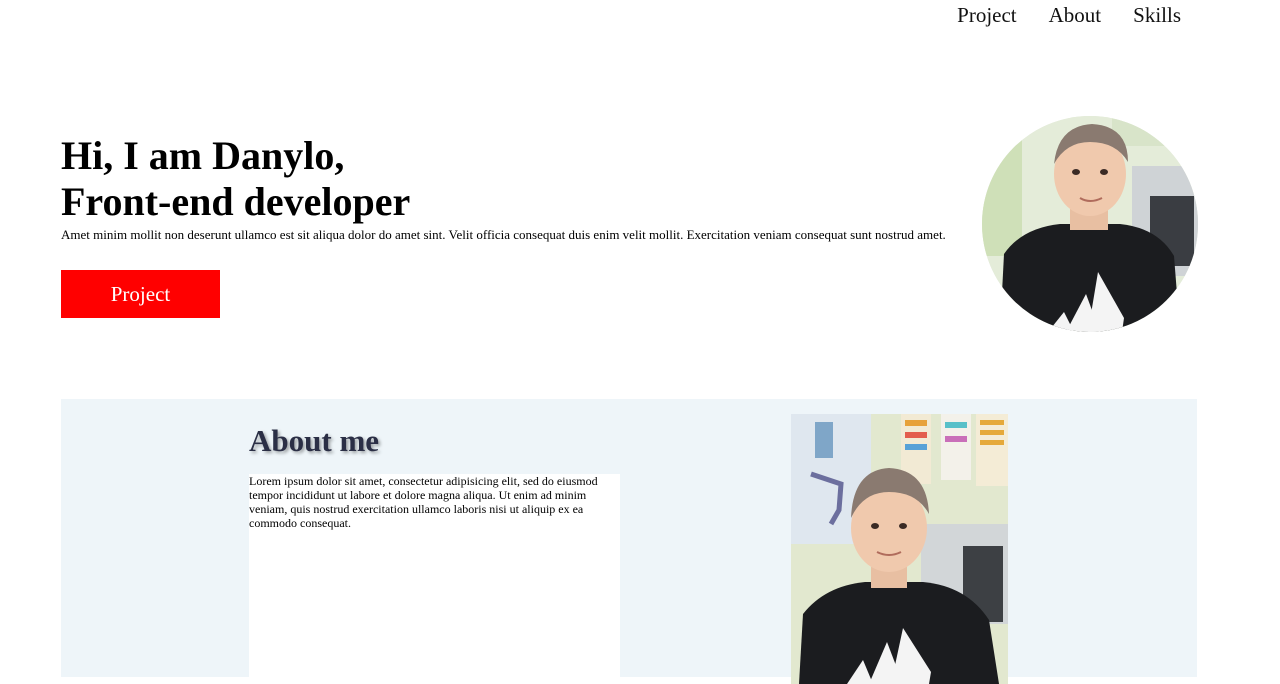  What do you see at coordinates (1075, 15) in the screenshot?
I see `nav-link-about: About` at bounding box center [1075, 15].